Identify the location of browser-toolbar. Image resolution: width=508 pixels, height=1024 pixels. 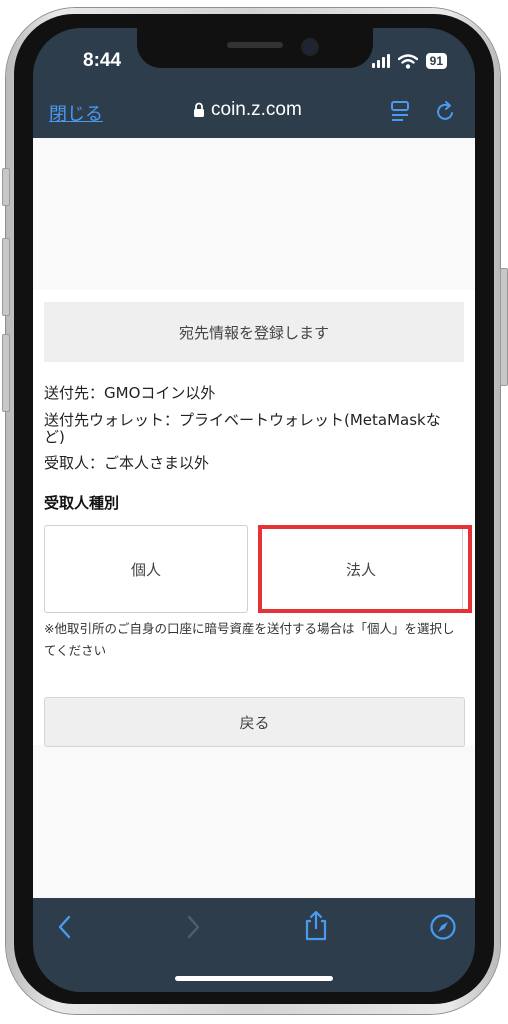
(254, 945).